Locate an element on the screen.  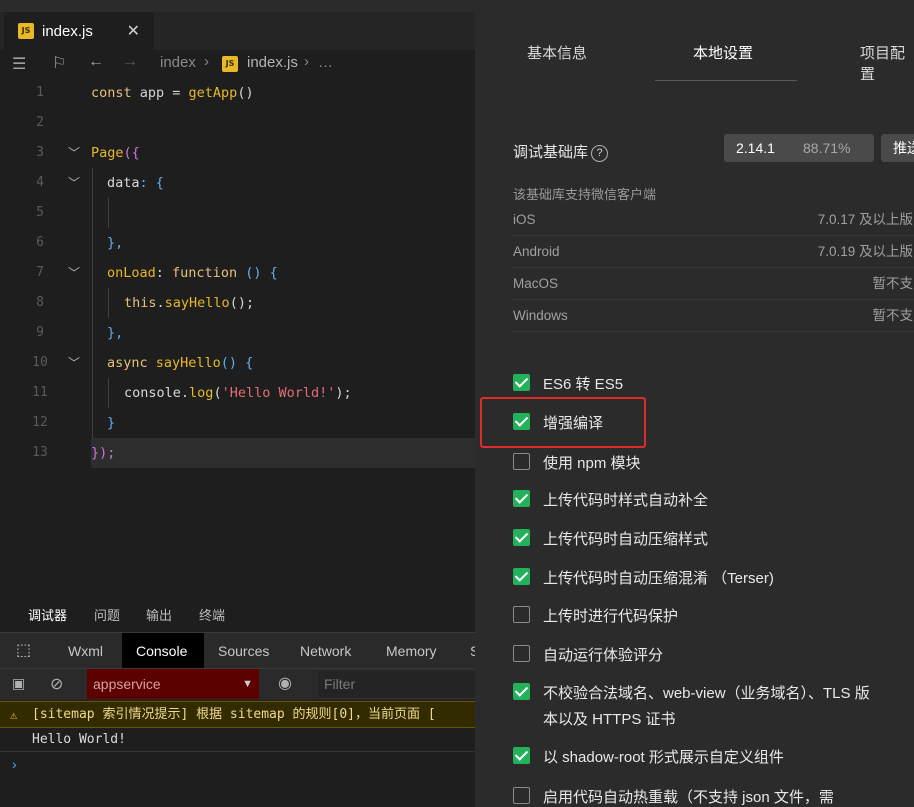
os-name: MacOS is located at coordinates (536, 283).